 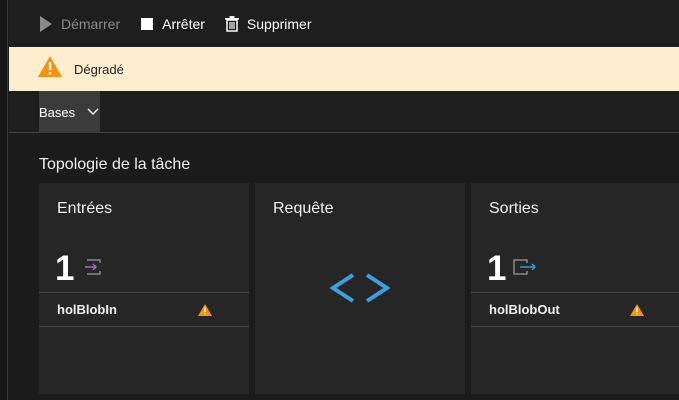 I want to click on tab-bases: Bases, so click(x=69, y=112).